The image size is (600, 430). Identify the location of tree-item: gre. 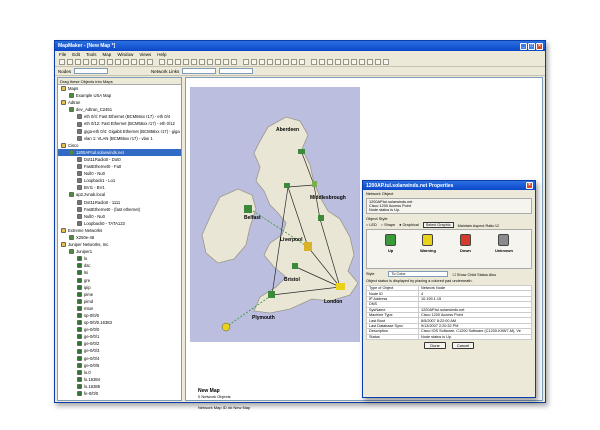
(119, 280).